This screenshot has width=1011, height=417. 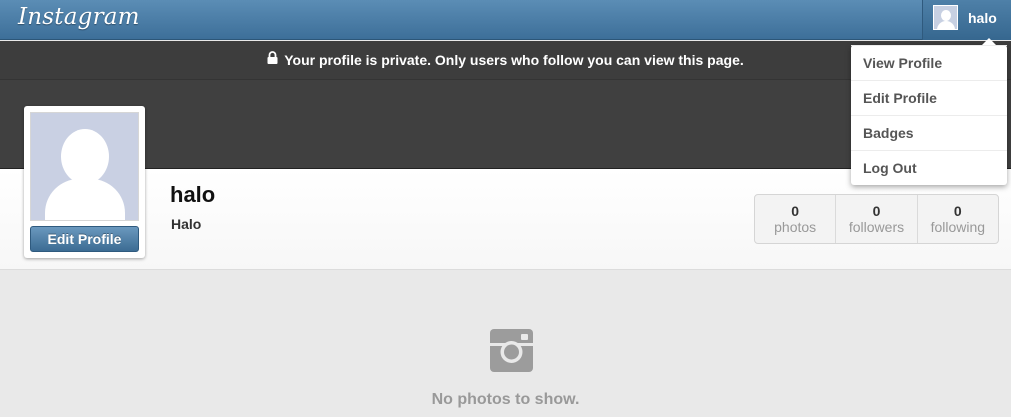 What do you see at coordinates (795, 227) in the screenshot?
I see `stat-photos-label: photos` at bounding box center [795, 227].